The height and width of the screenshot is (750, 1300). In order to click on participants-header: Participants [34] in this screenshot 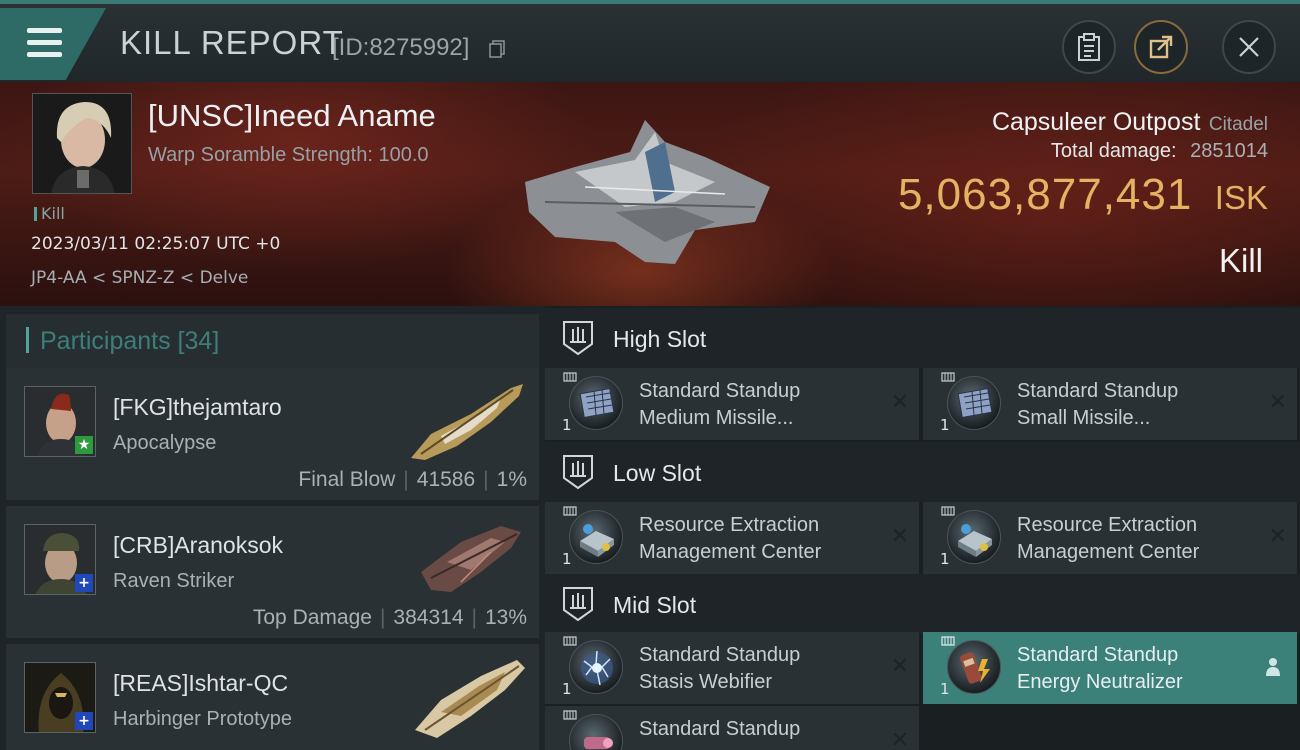, I will do `click(272, 341)`.